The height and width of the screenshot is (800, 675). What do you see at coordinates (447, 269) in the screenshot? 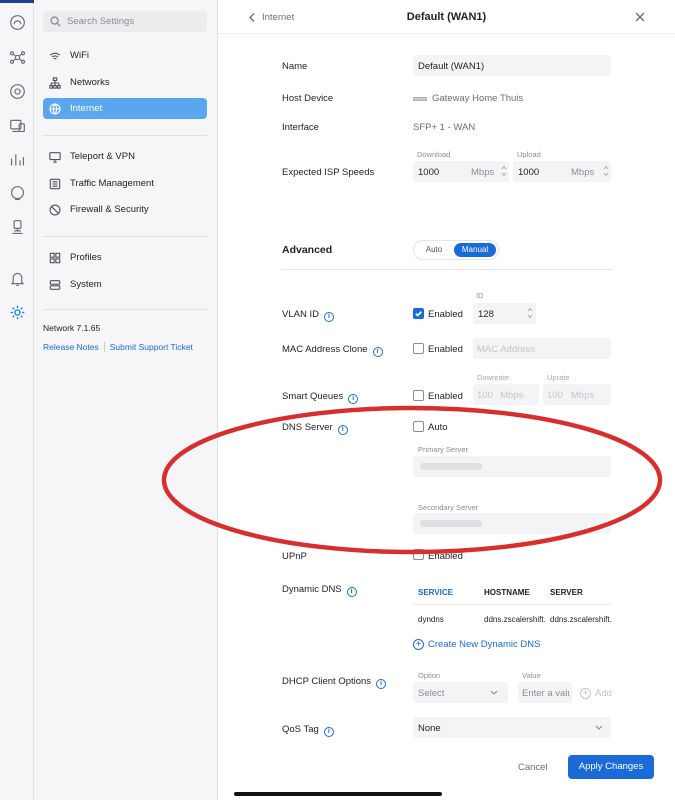
I see `section-divider` at bounding box center [447, 269].